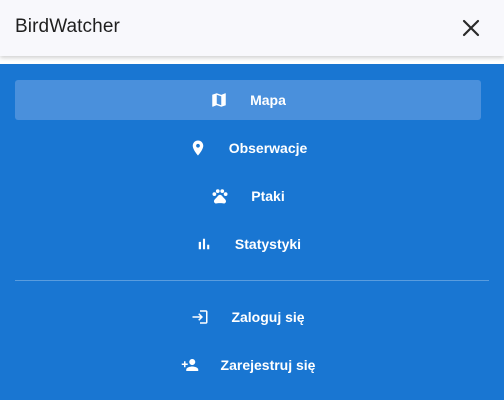 The width and height of the screenshot is (504, 400). I want to click on app-title: BirdWatcher, so click(67, 26).